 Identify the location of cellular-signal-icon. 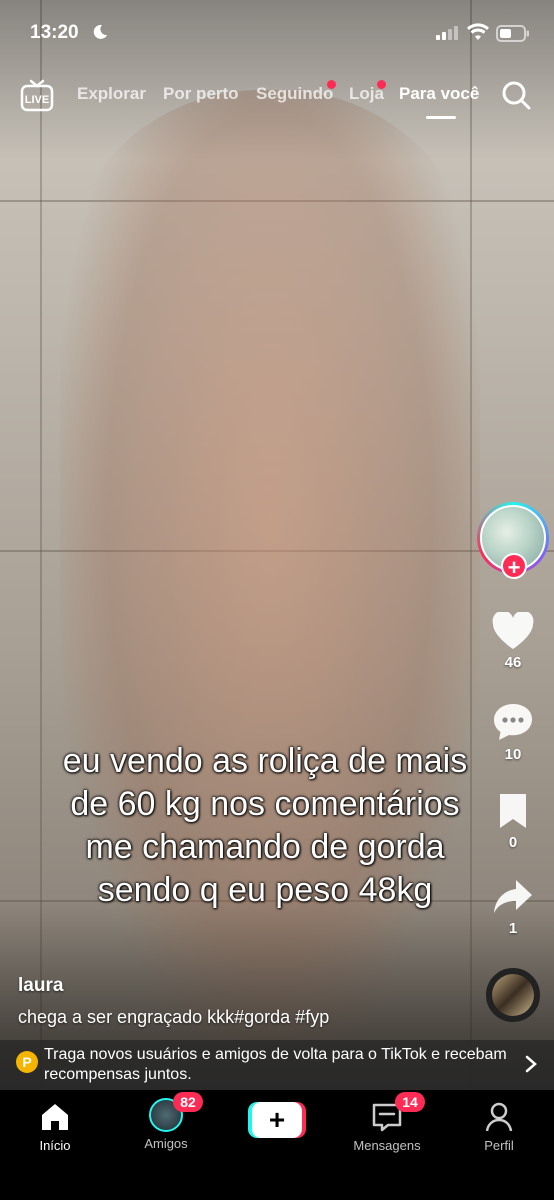
(447, 33).